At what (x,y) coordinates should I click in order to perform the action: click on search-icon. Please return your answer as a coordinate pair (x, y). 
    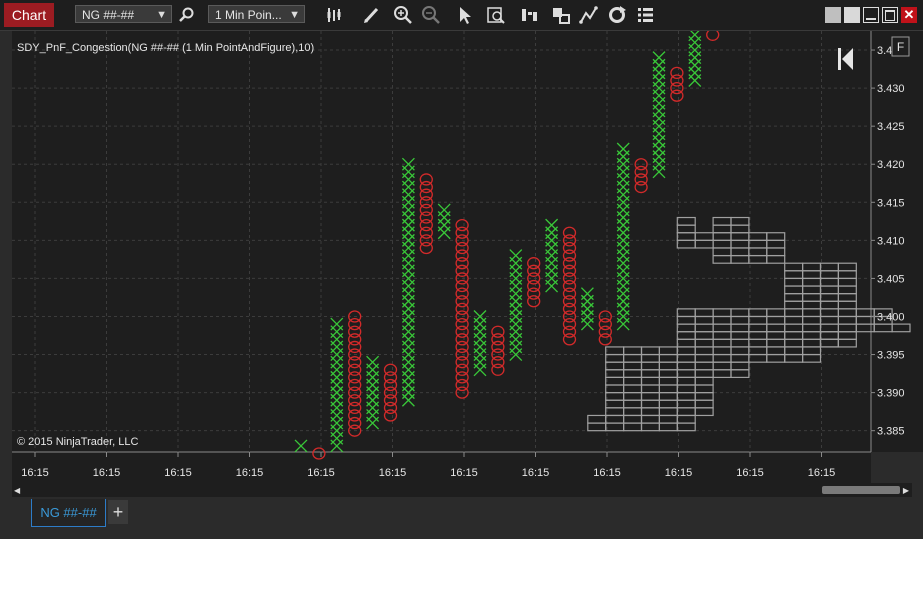
    Looking at the image, I should click on (187, 15).